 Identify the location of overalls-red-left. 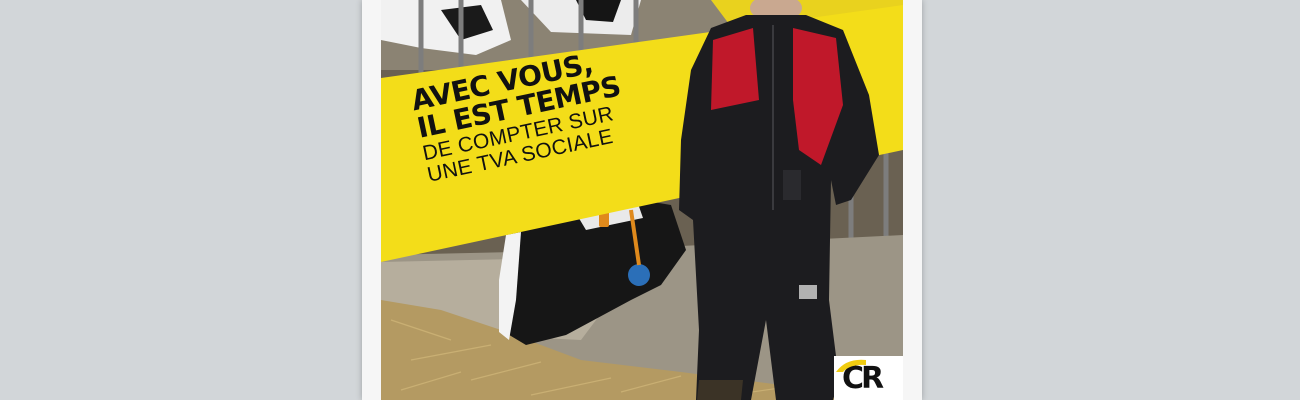
(735, 69).